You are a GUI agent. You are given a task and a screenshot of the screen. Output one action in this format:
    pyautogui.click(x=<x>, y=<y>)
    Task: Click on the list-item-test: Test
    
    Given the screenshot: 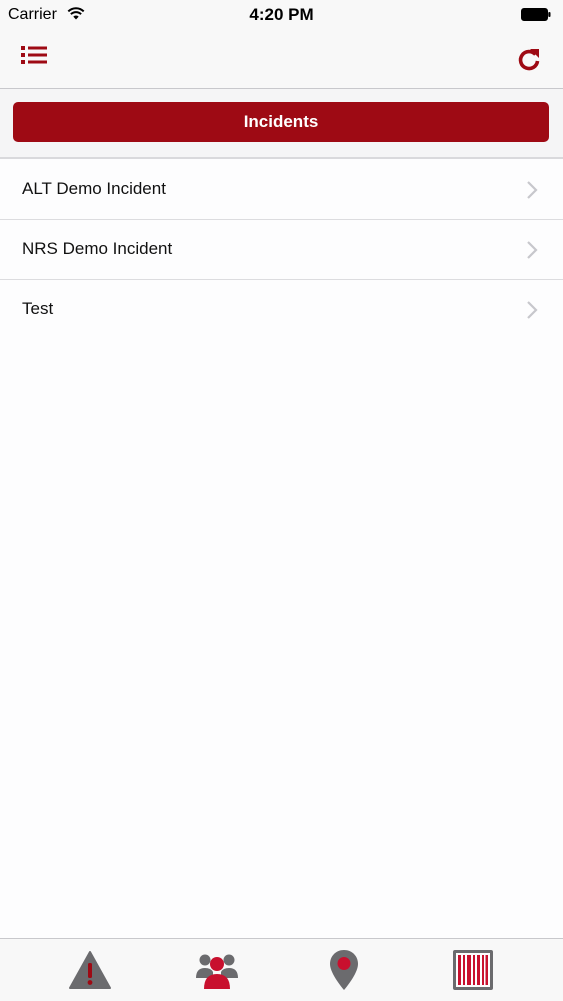 What is the action you would take?
    pyautogui.click(x=281, y=309)
    